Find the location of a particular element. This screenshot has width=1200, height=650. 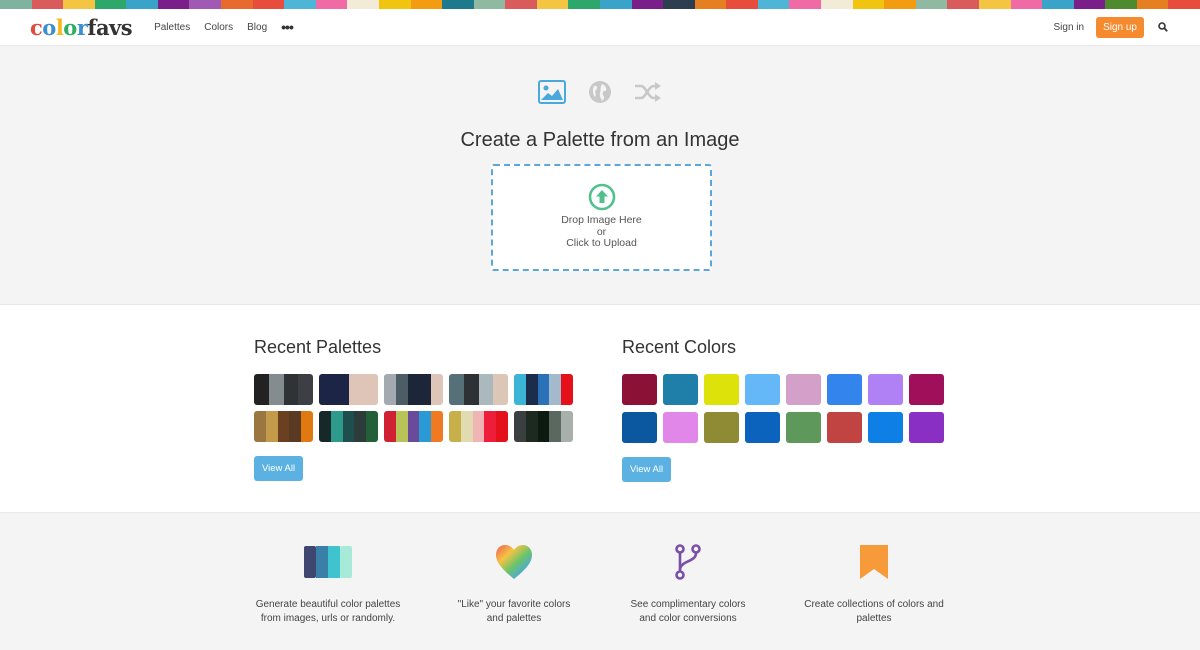

bookmark-icon is located at coordinates (874, 562).